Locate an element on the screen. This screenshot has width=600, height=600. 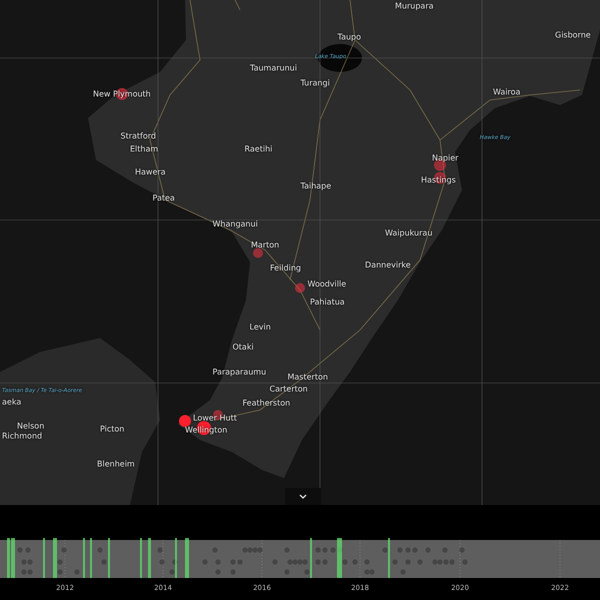
place-label: Carterton is located at coordinates (289, 389).